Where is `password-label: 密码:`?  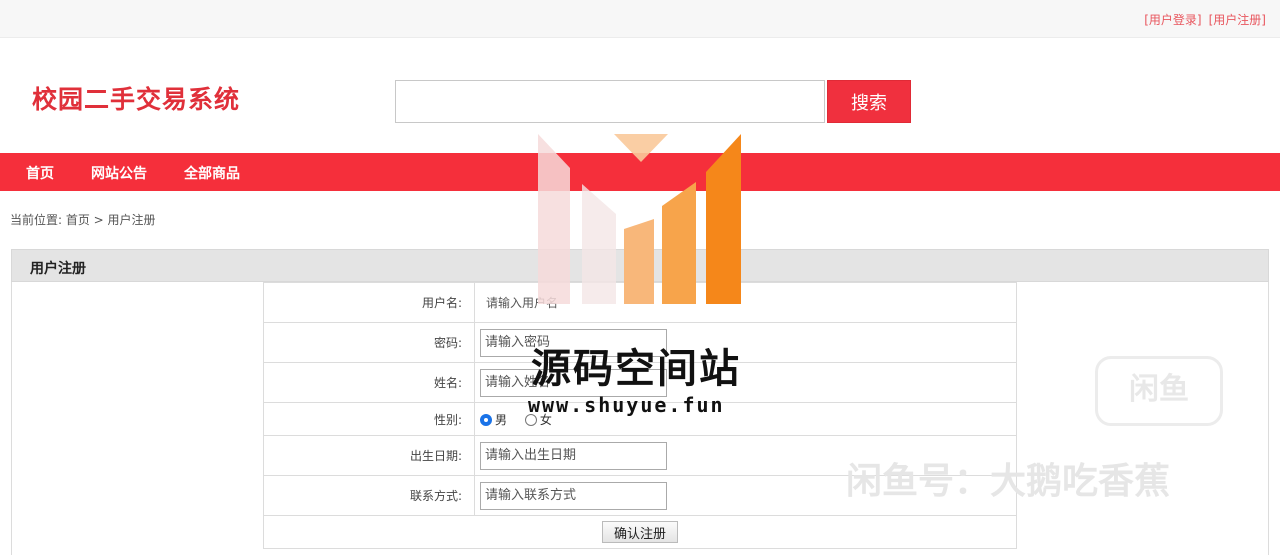 password-label: 密码: is located at coordinates (369, 342).